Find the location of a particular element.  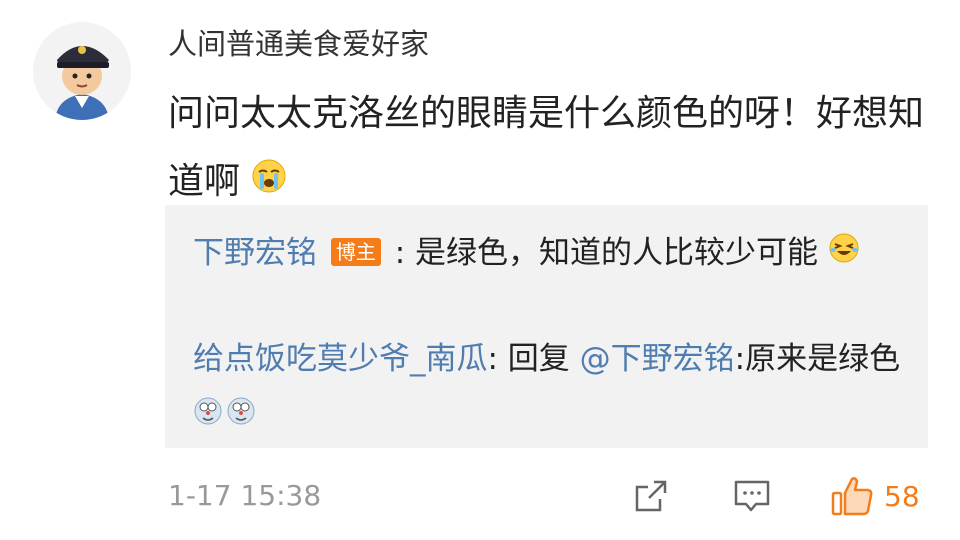

comment-button is located at coordinates (752, 496).